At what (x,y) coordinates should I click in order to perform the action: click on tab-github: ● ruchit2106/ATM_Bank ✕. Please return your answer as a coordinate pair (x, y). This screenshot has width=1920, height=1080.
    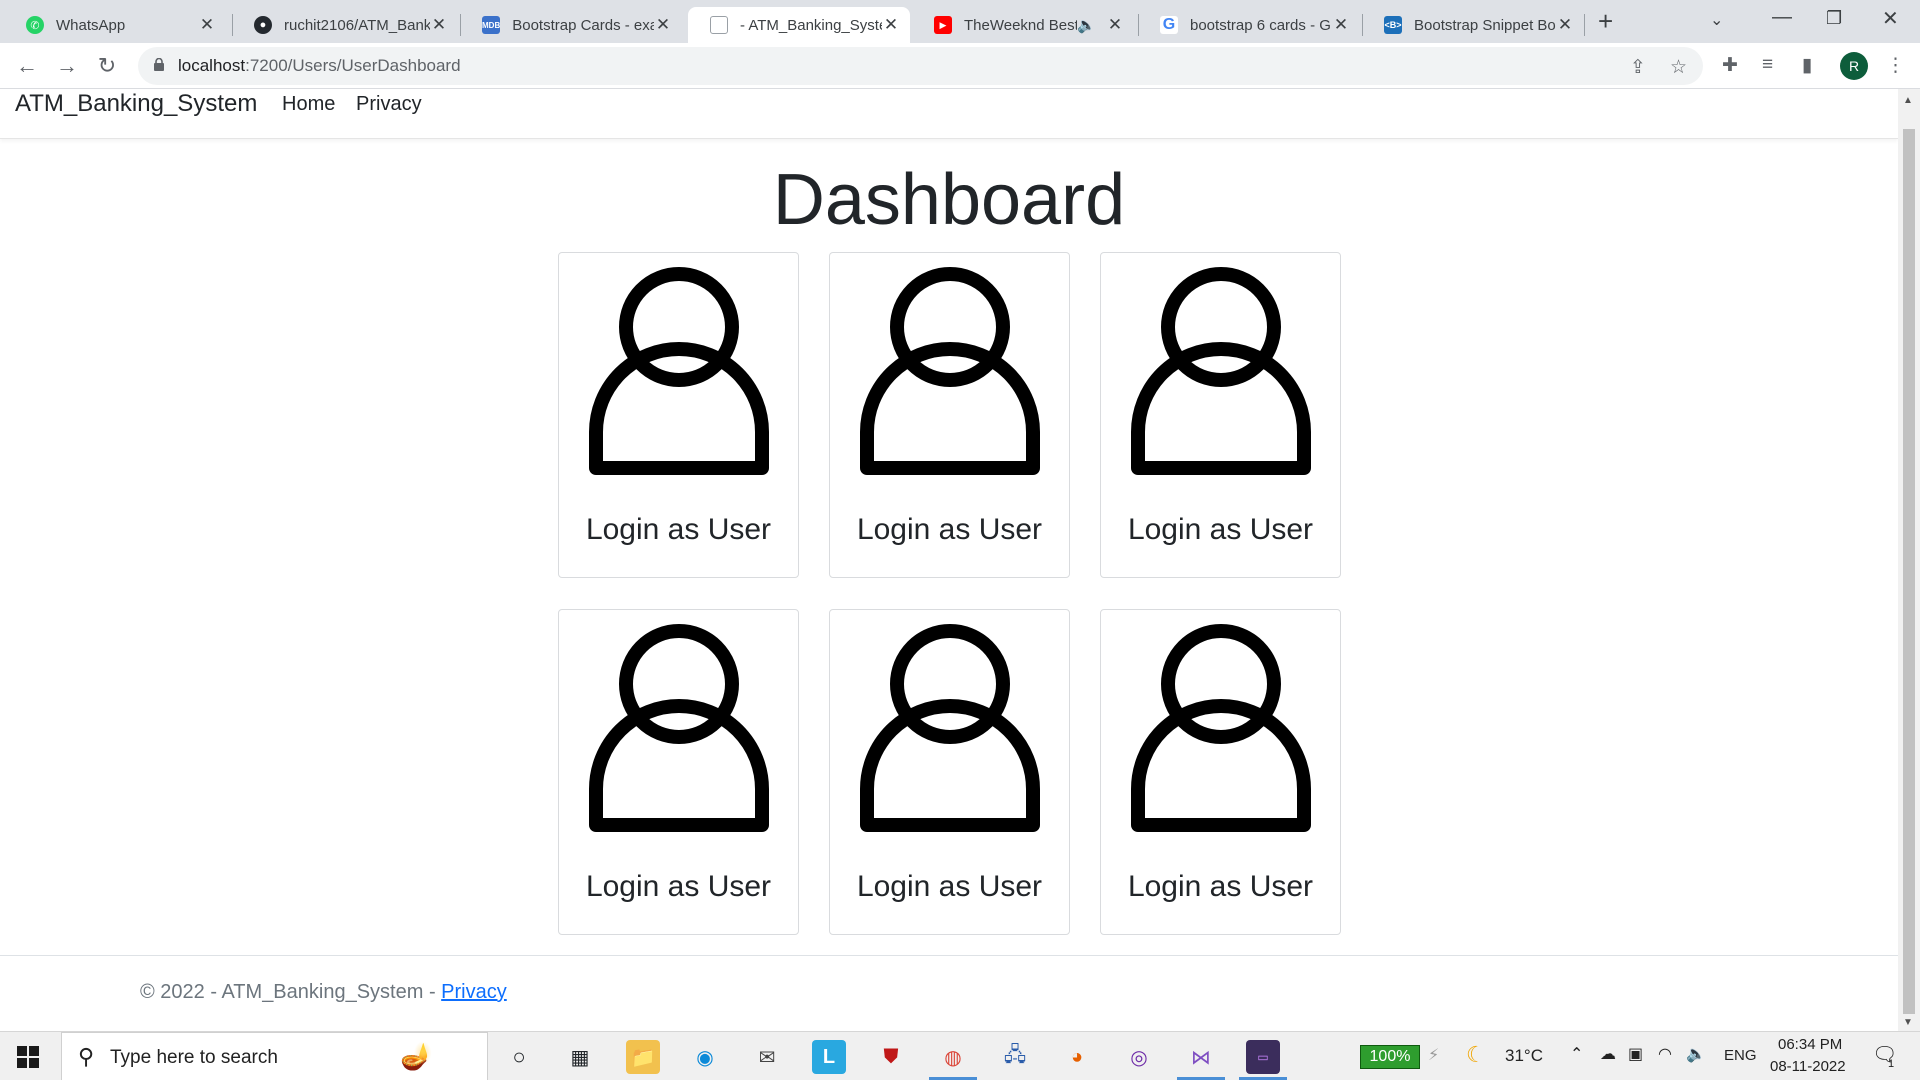
    Looking at the image, I should click on (345, 25).